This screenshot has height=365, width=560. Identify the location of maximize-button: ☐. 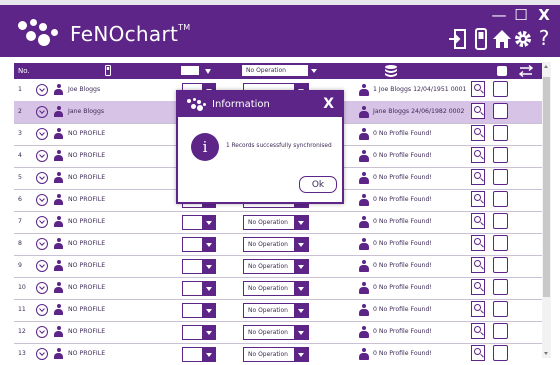
(521, 15).